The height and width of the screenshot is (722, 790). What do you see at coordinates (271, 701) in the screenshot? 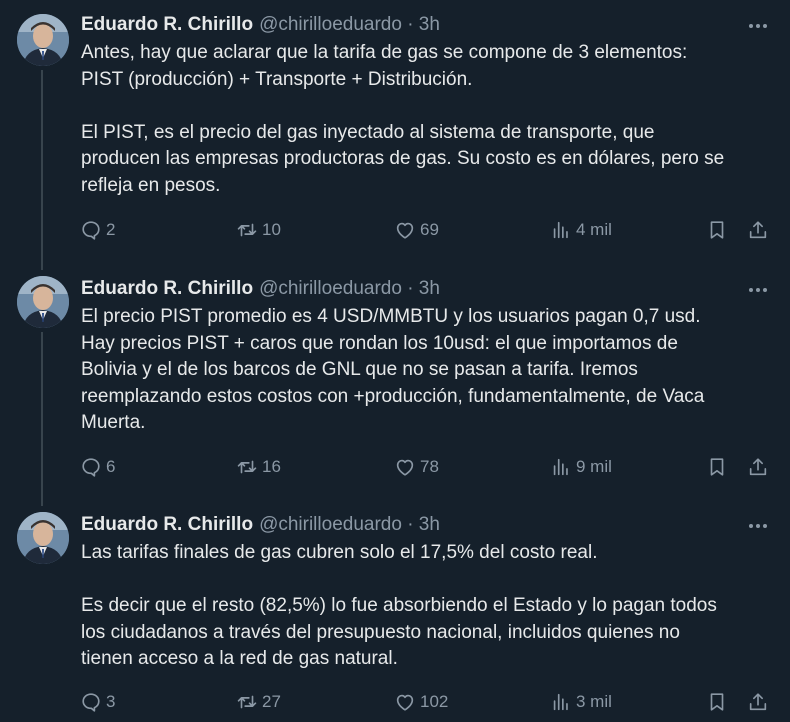
I see `retweet-count: 27` at bounding box center [271, 701].